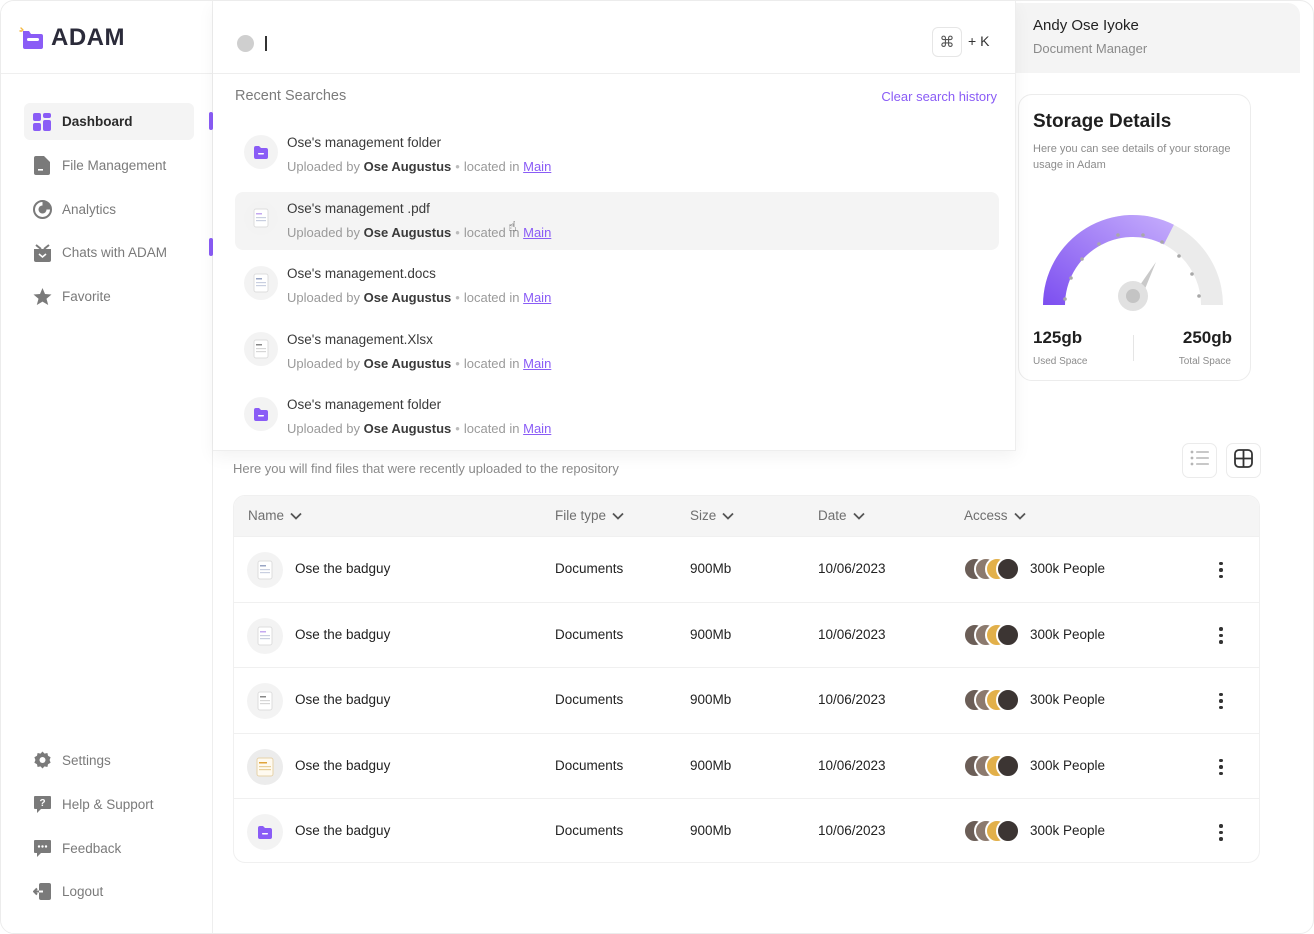  What do you see at coordinates (1243, 460) in the screenshot?
I see `grid-view-button` at bounding box center [1243, 460].